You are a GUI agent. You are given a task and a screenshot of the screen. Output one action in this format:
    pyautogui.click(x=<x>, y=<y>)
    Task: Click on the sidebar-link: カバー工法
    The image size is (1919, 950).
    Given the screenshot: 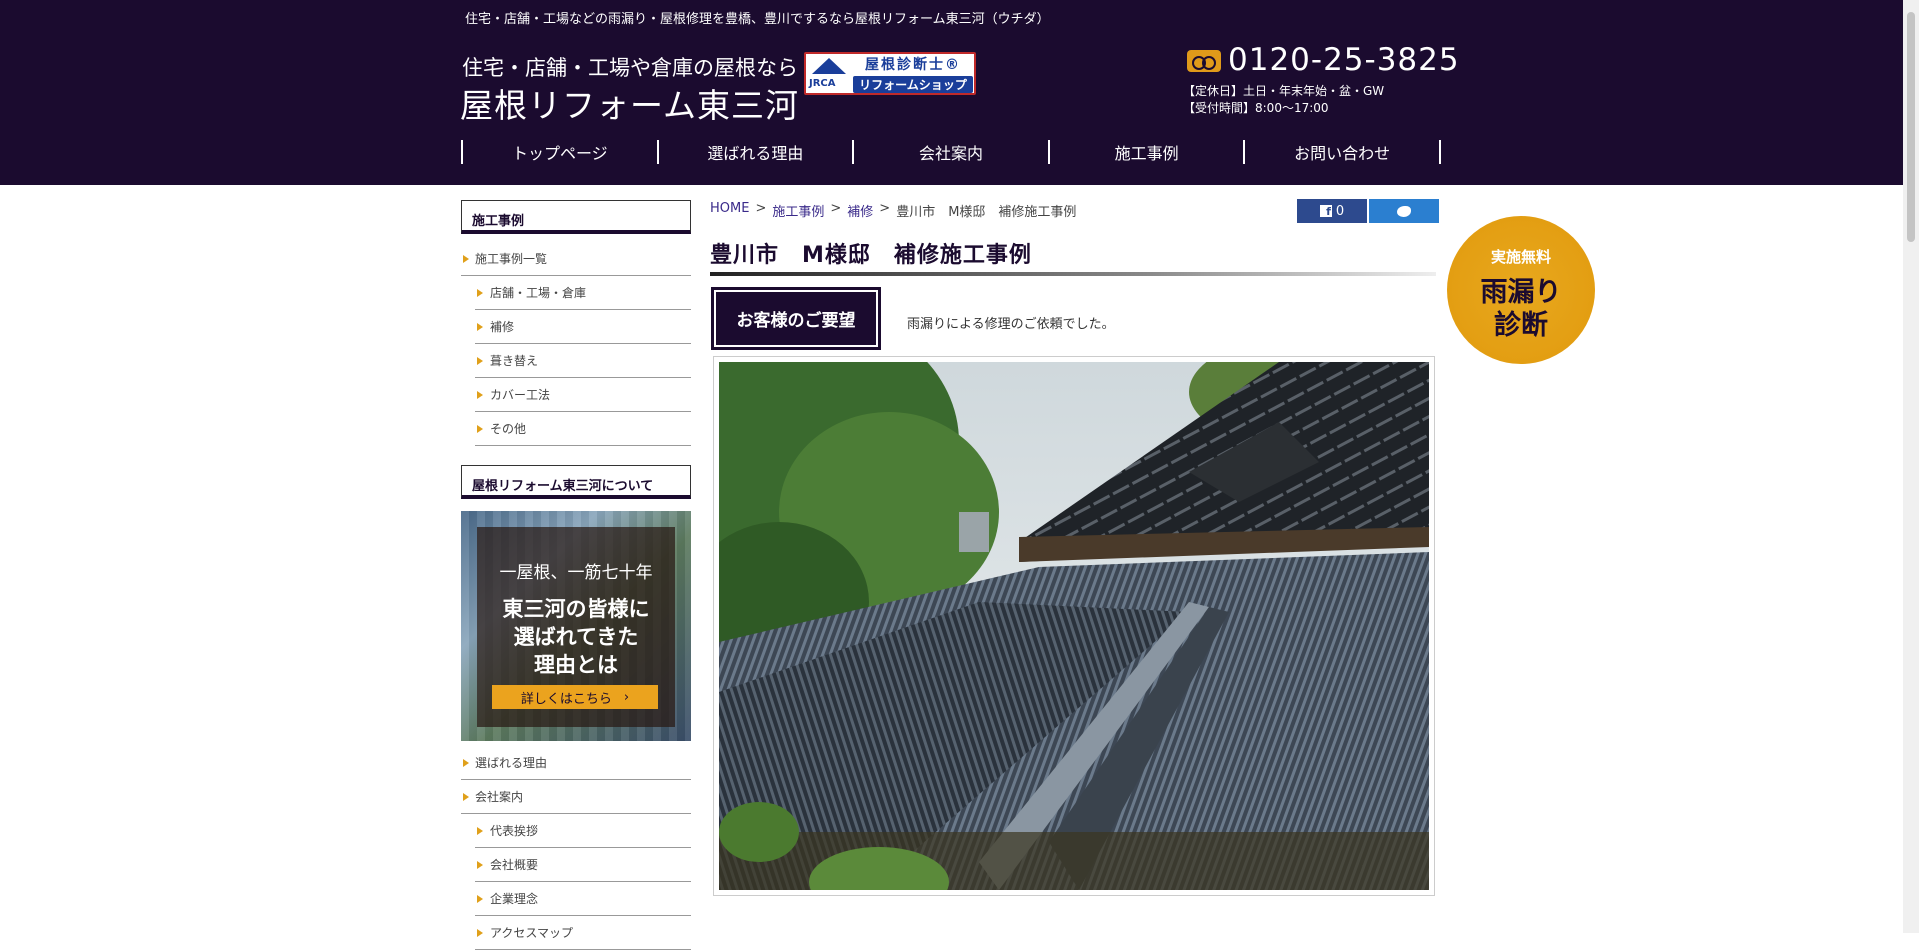 What is the action you would take?
    pyautogui.click(x=583, y=395)
    